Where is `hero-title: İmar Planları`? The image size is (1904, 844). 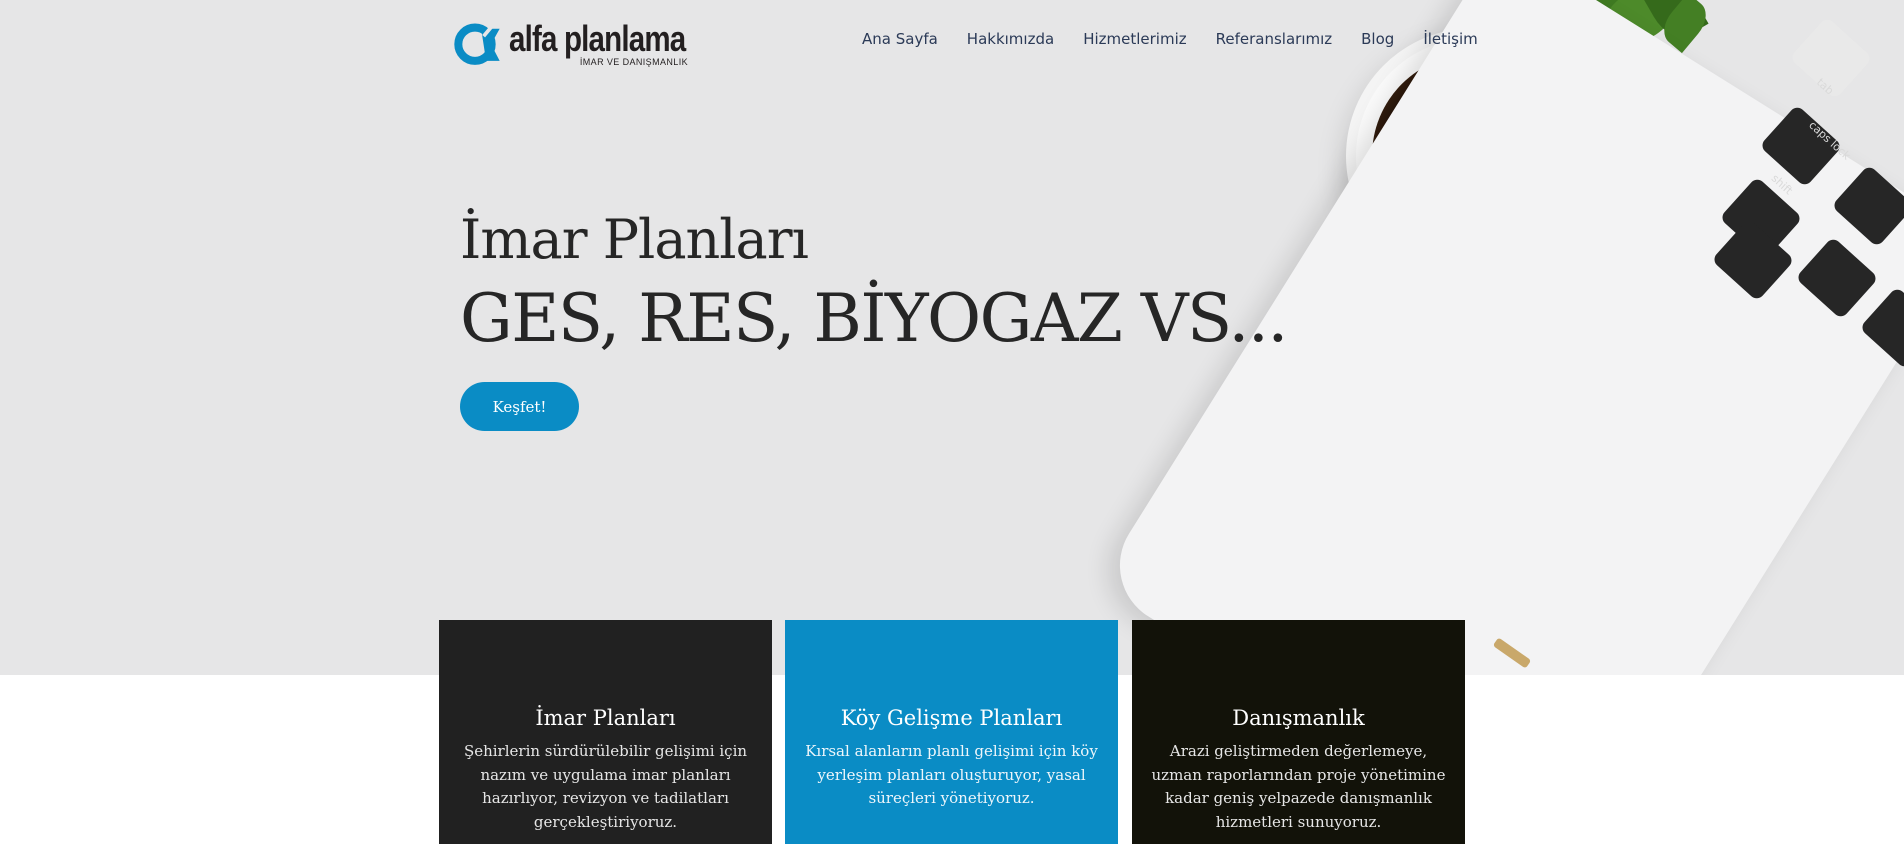 hero-title: İmar Planları is located at coordinates (634, 239).